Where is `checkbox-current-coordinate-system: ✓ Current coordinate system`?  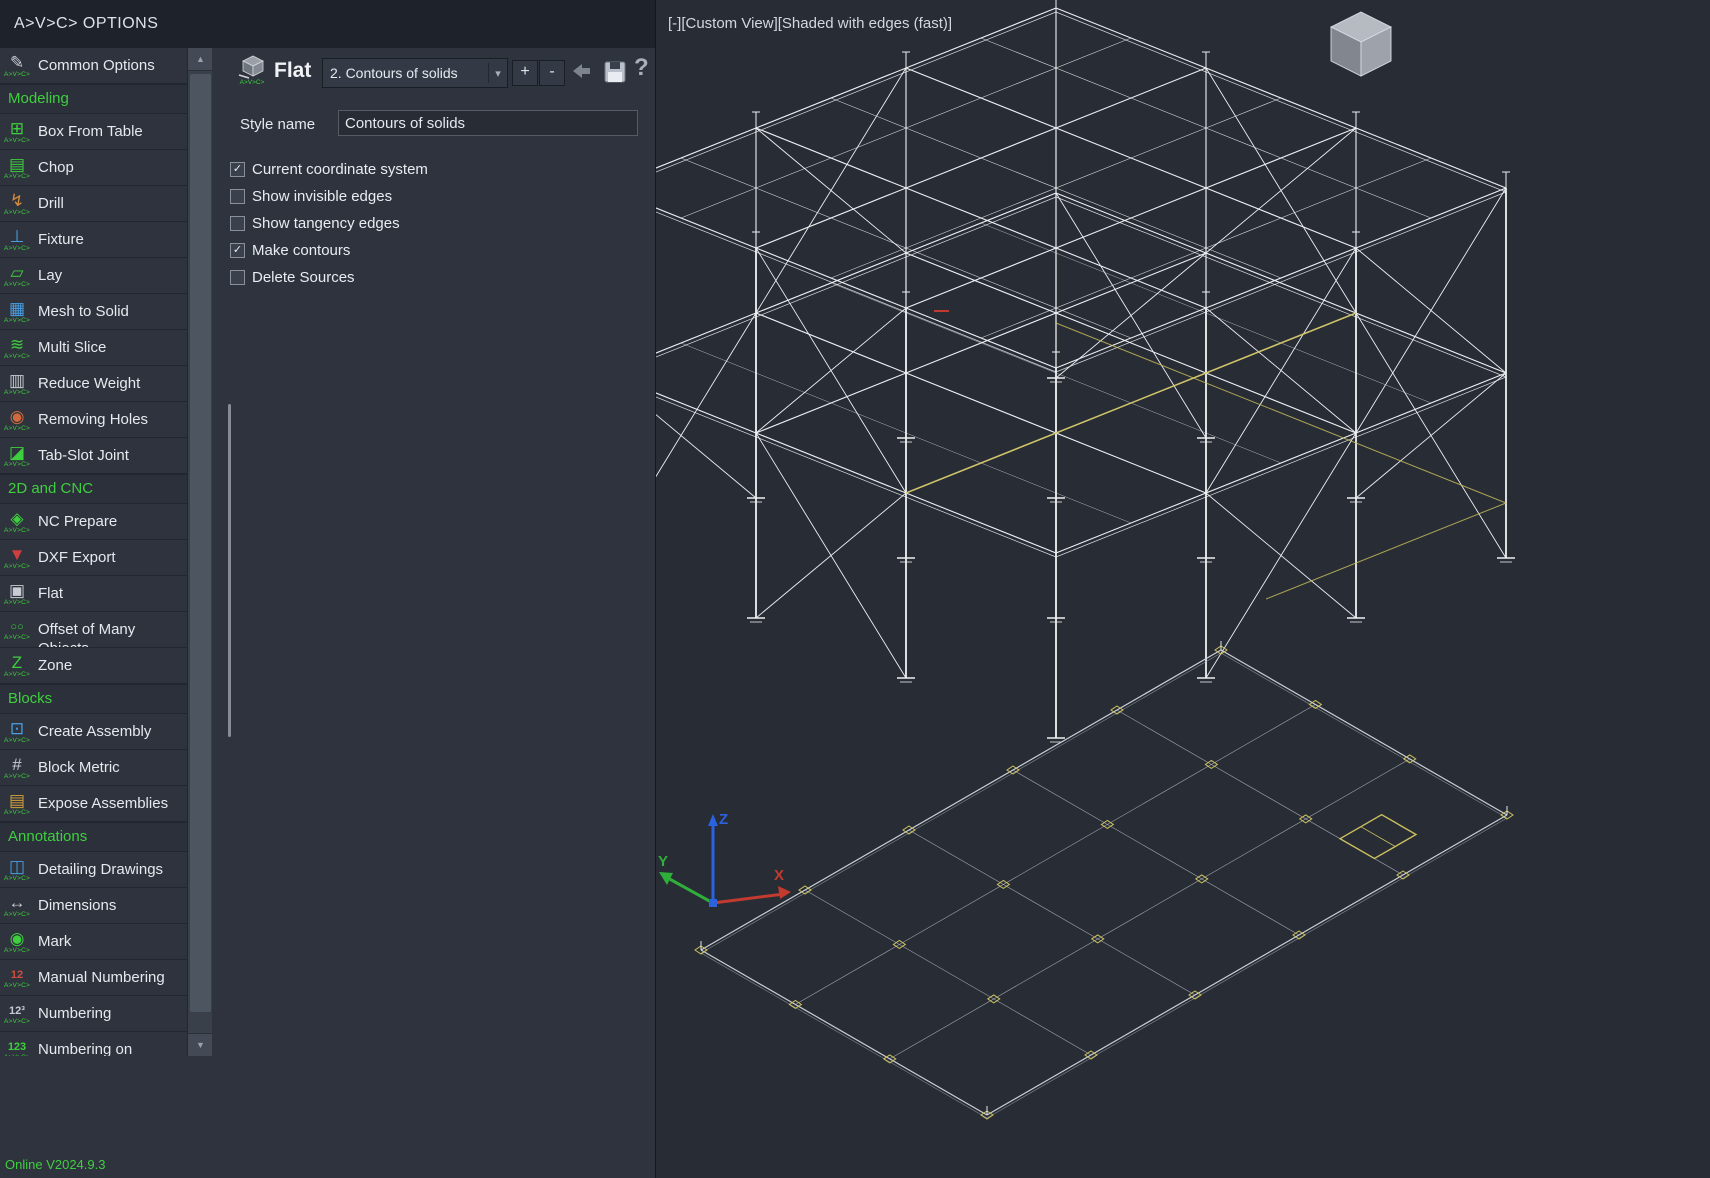 checkbox-current-coordinate-system: ✓ Current coordinate system is located at coordinates (433, 169).